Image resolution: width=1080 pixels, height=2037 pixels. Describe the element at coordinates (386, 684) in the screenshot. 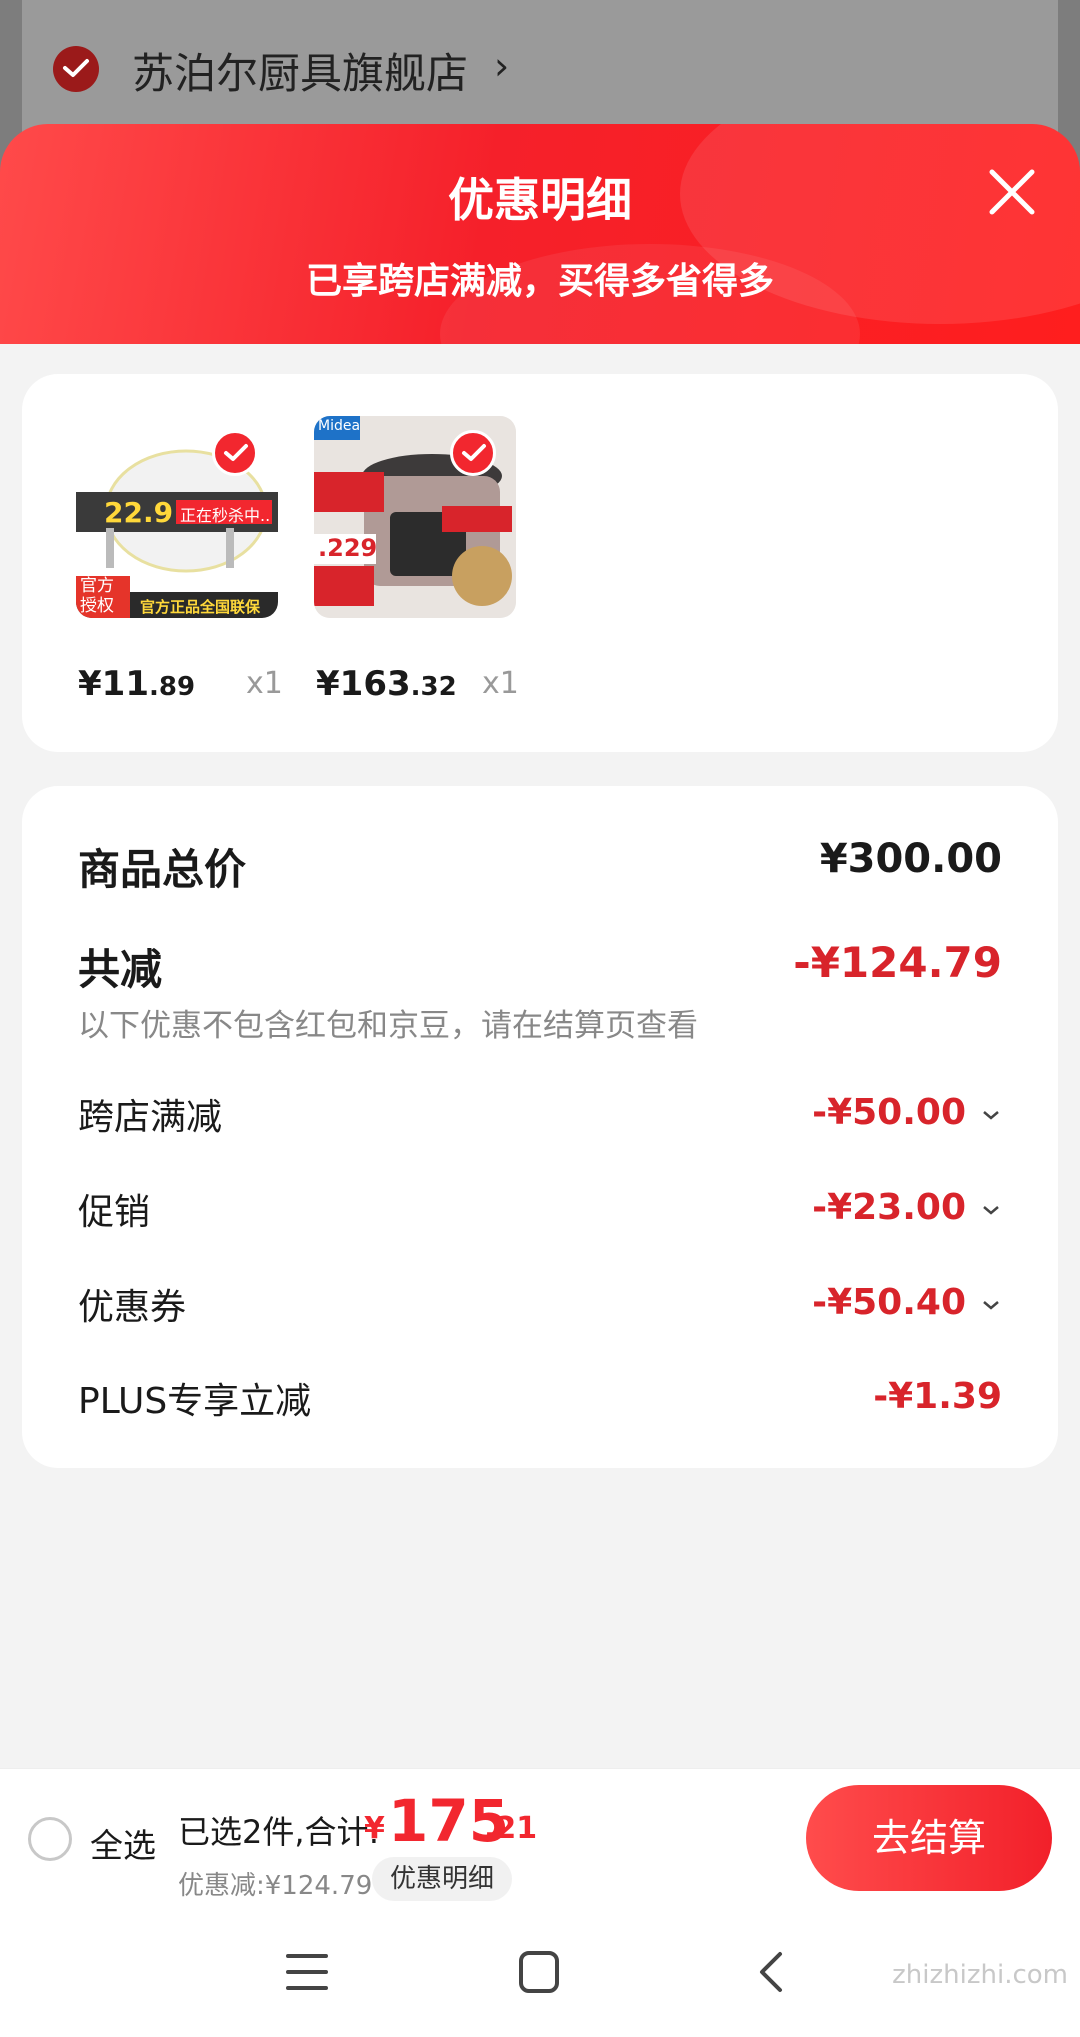

I see `item-price: ¥163.32` at that location.